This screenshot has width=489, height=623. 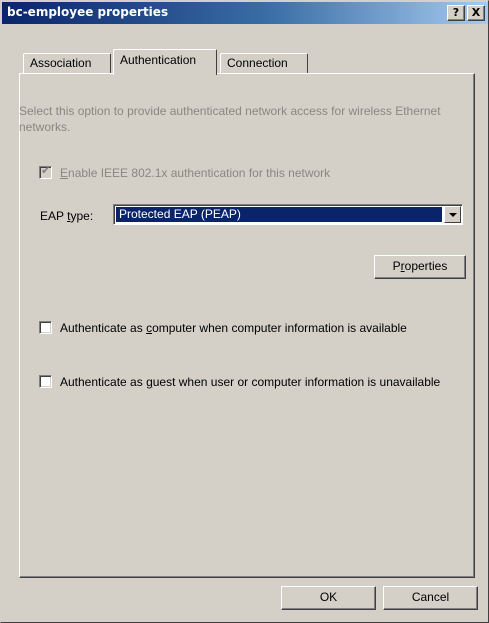 What do you see at coordinates (45, 327) in the screenshot?
I see `auth-as-computer-checkbox` at bounding box center [45, 327].